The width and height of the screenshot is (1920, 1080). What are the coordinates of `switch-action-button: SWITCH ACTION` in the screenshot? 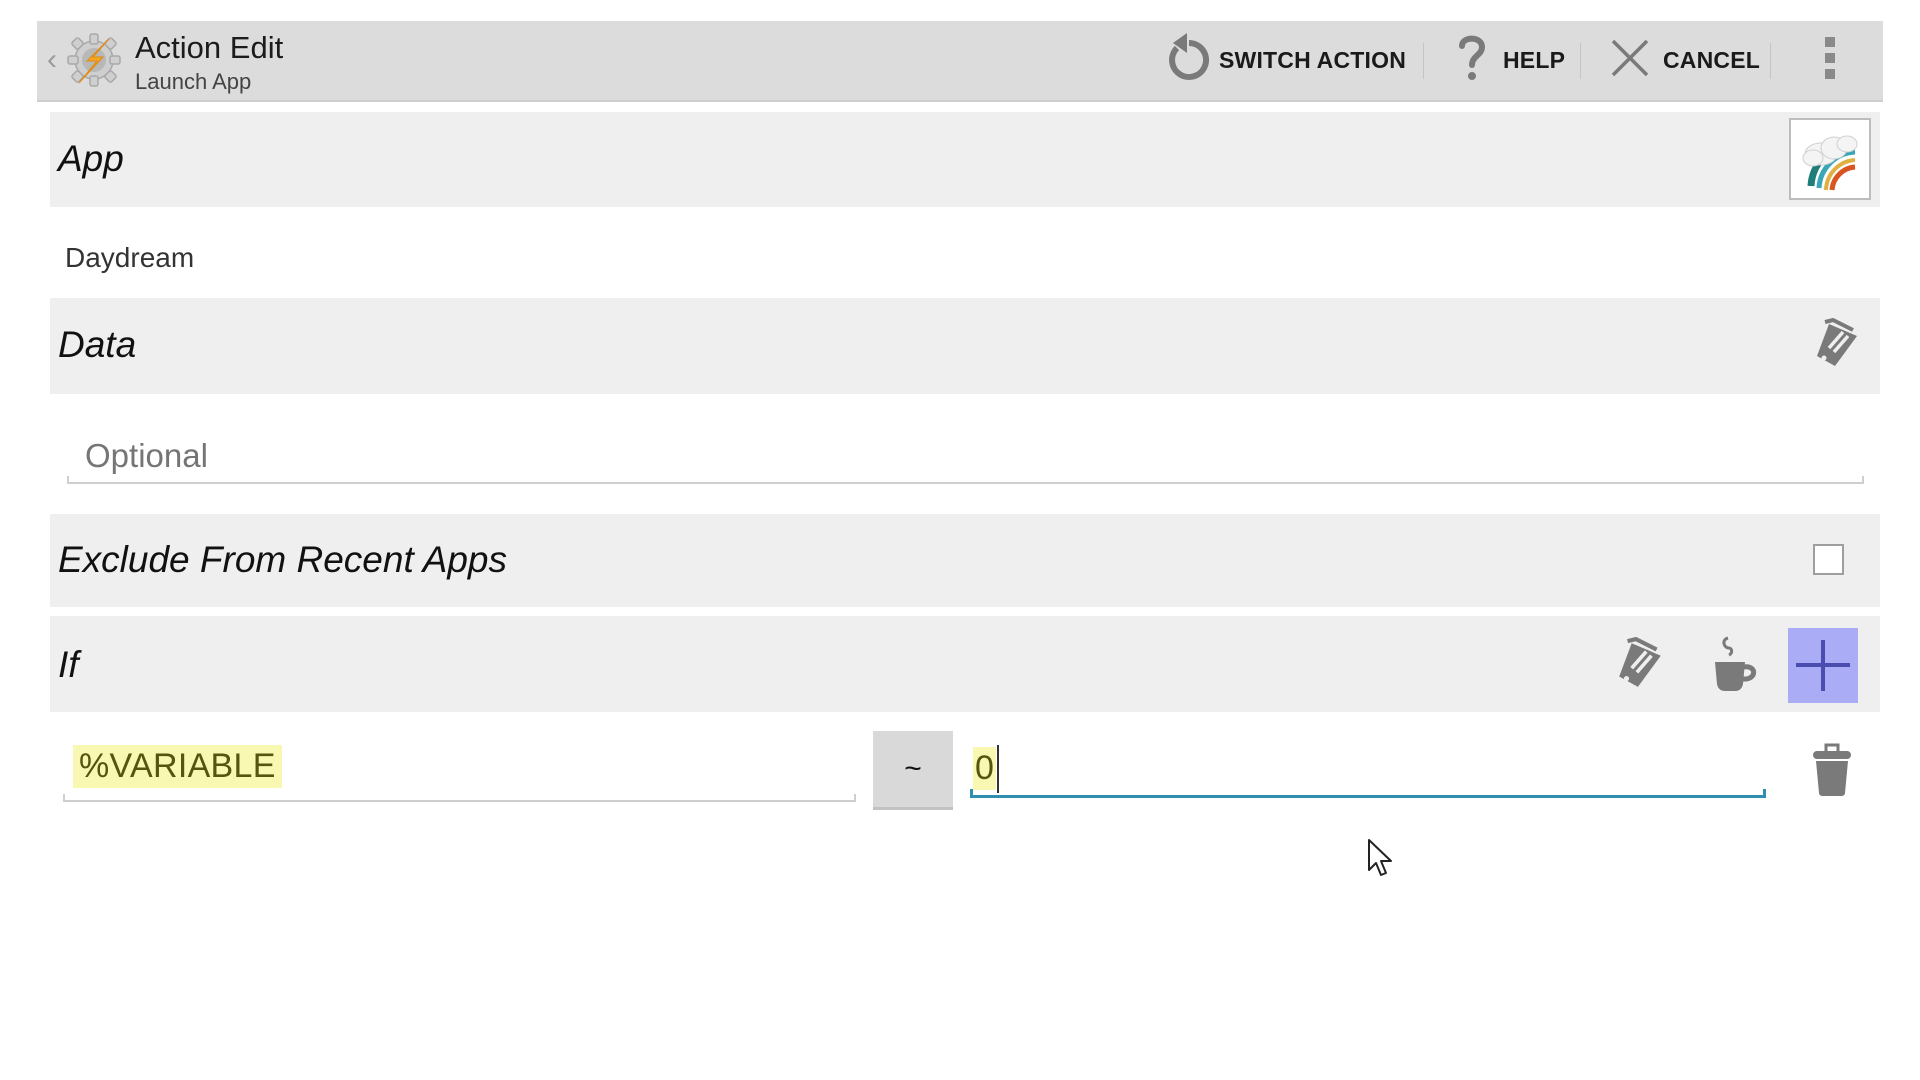 It's located at (1285, 60).